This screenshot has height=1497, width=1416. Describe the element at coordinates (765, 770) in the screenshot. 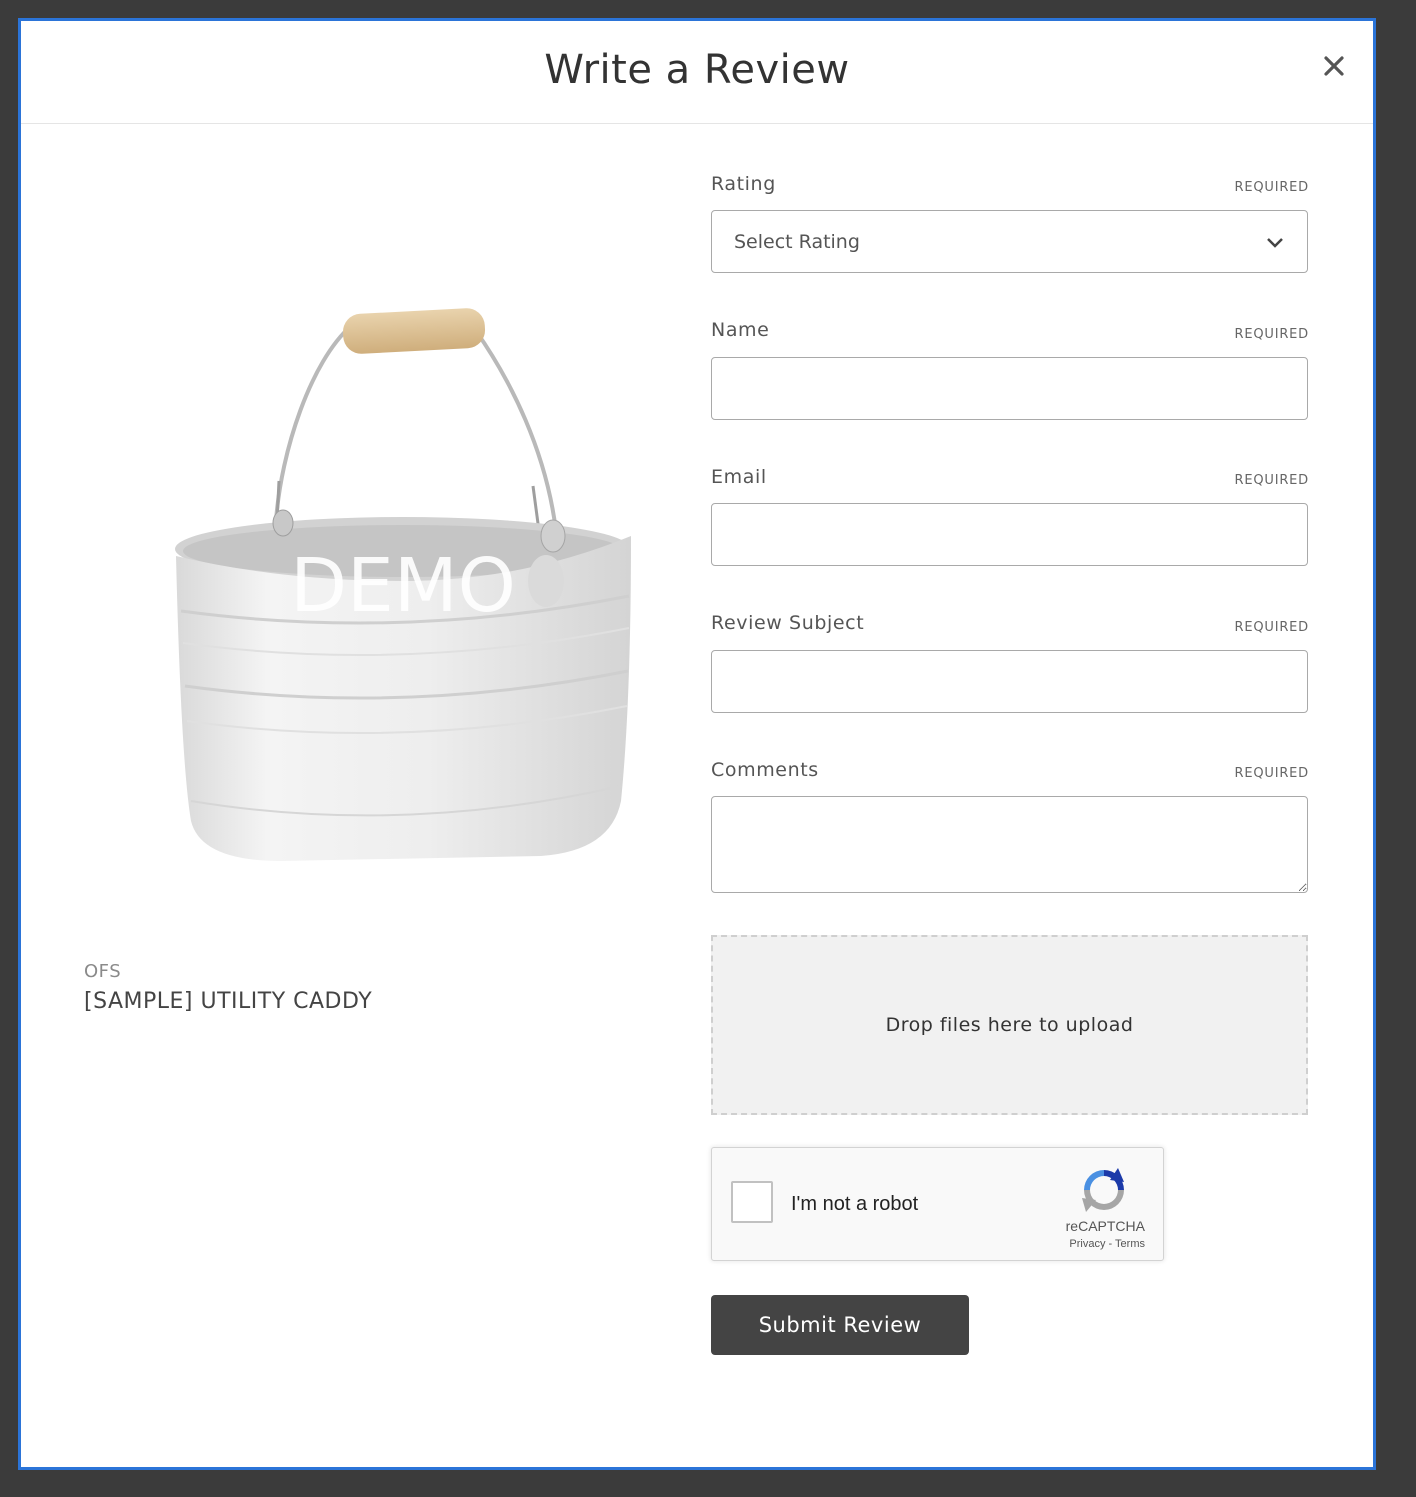

I see `comments-label: Comments` at that location.